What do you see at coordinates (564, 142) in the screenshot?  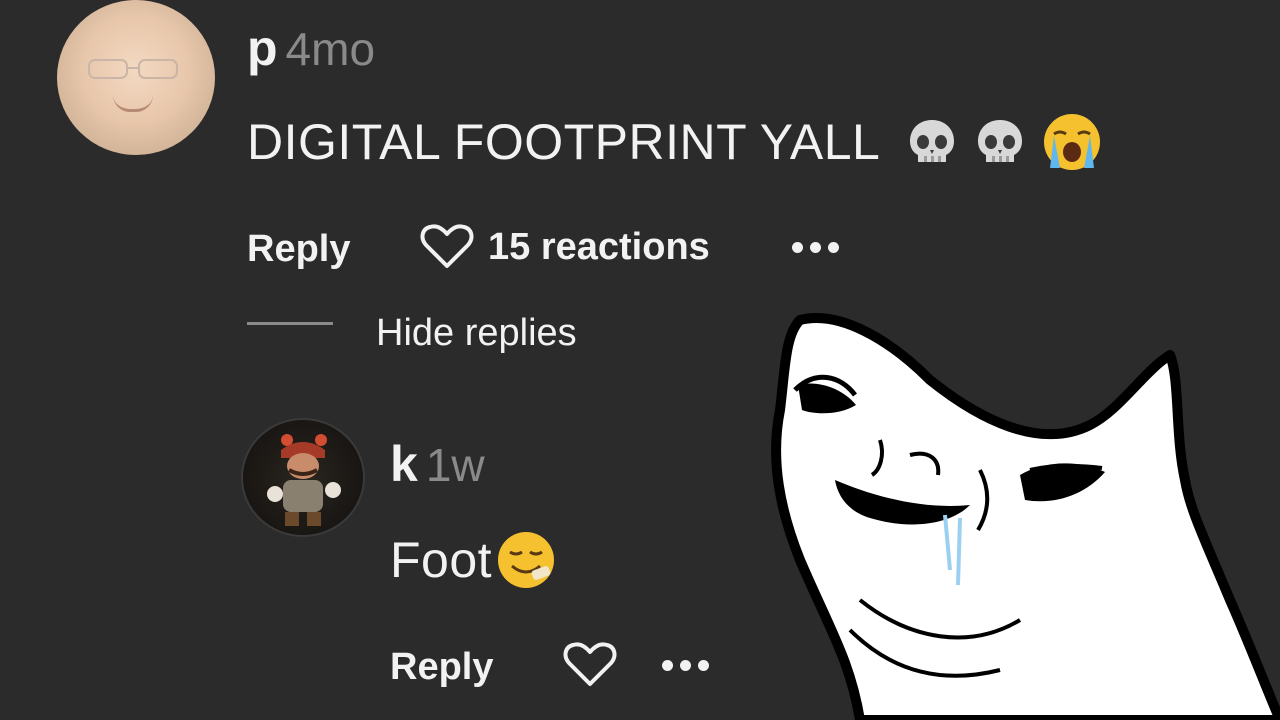 I see `comment-text: DIGITAL FOOTPRINT YALL` at bounding box center [564, 142].